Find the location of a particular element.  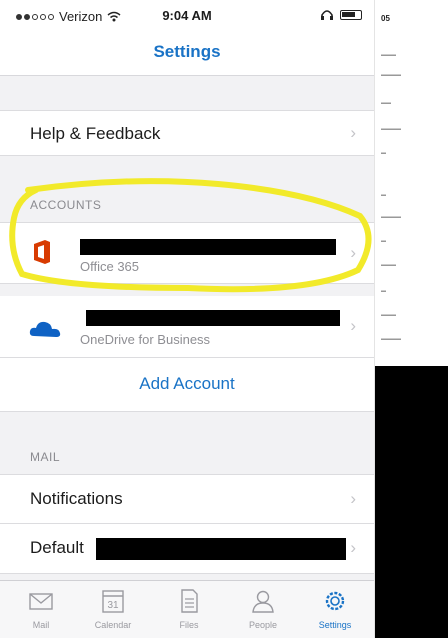

notifications-row: Notifications › is located at coordinates (187, 499).